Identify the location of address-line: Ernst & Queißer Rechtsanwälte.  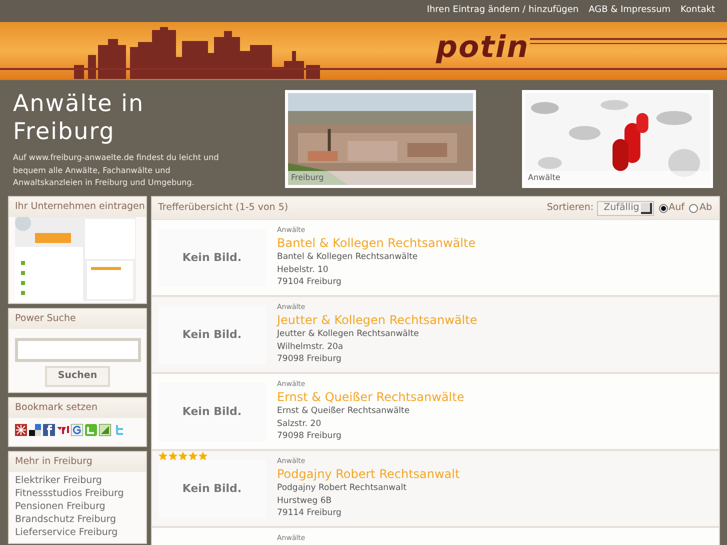
(344, 411).